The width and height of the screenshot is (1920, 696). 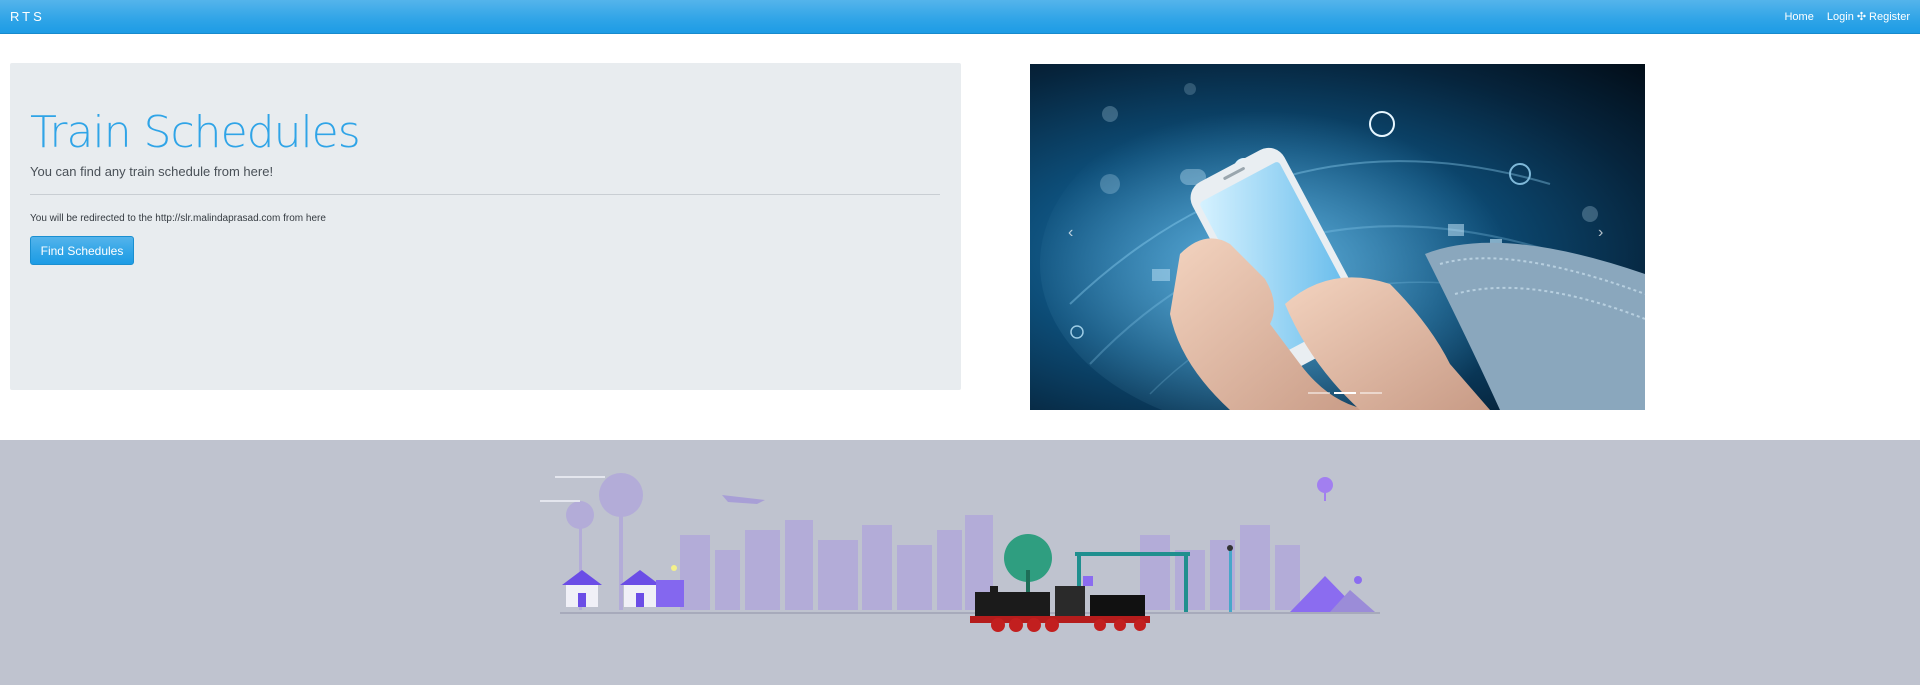 What do you see at coordinates (1070, 233) in the screenshot?
I see `carousel-prev-icon: ‹` at bounding box center [1070, 233].